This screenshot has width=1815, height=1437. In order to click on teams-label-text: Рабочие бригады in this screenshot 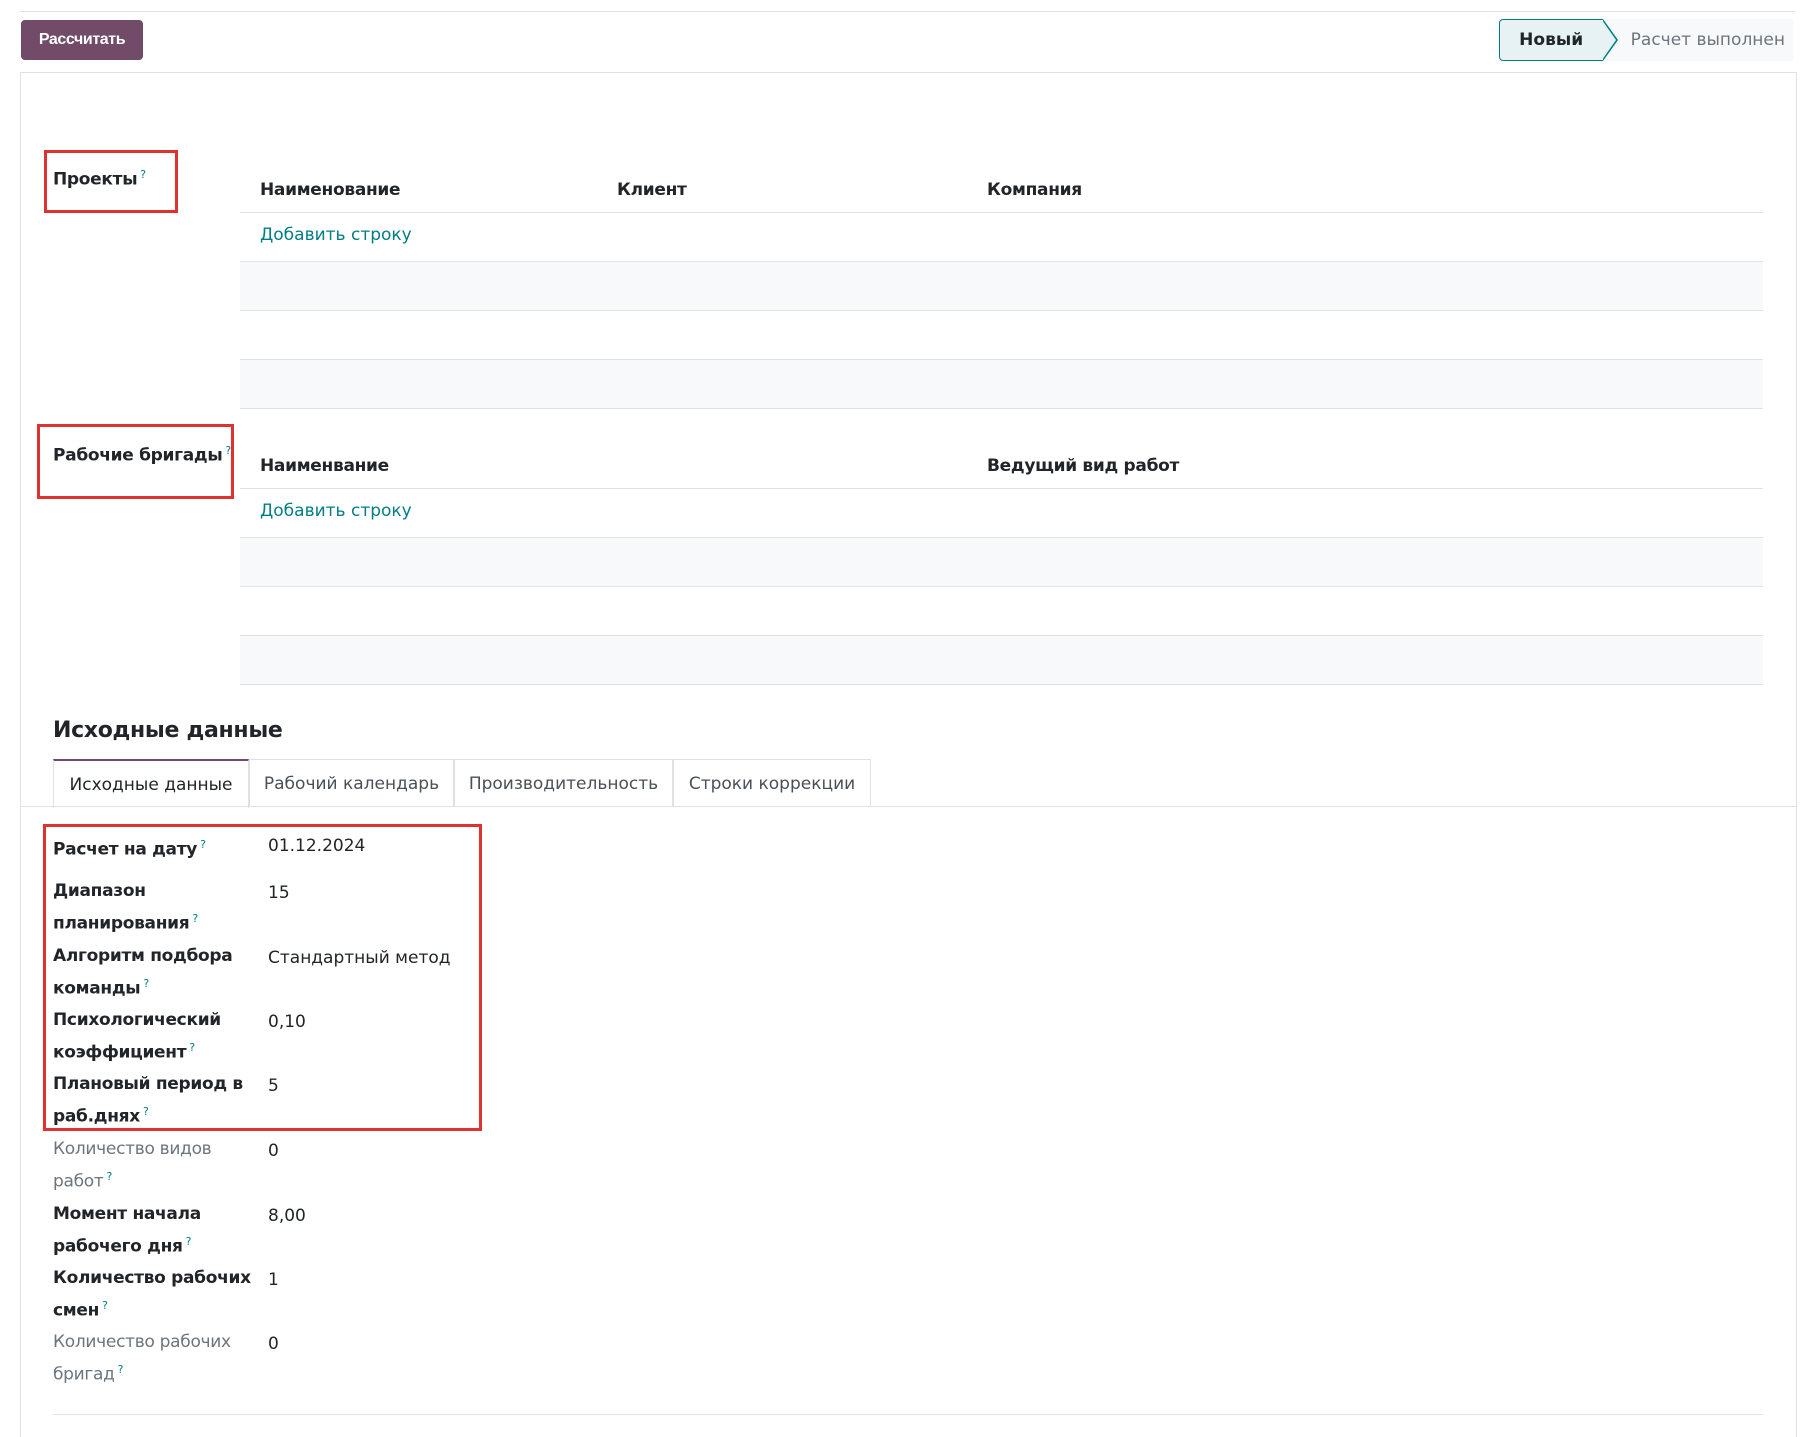, I will do `click(138, 455)`.